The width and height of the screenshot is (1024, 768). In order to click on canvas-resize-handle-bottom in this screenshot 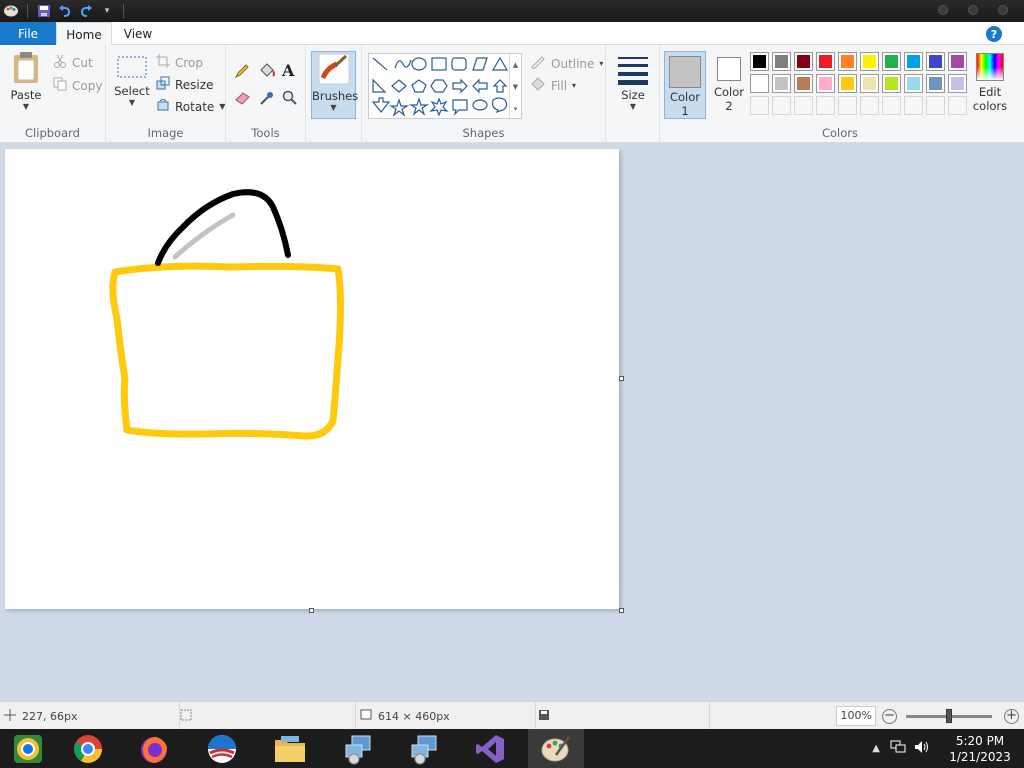, I will do `click(311, 610)`.